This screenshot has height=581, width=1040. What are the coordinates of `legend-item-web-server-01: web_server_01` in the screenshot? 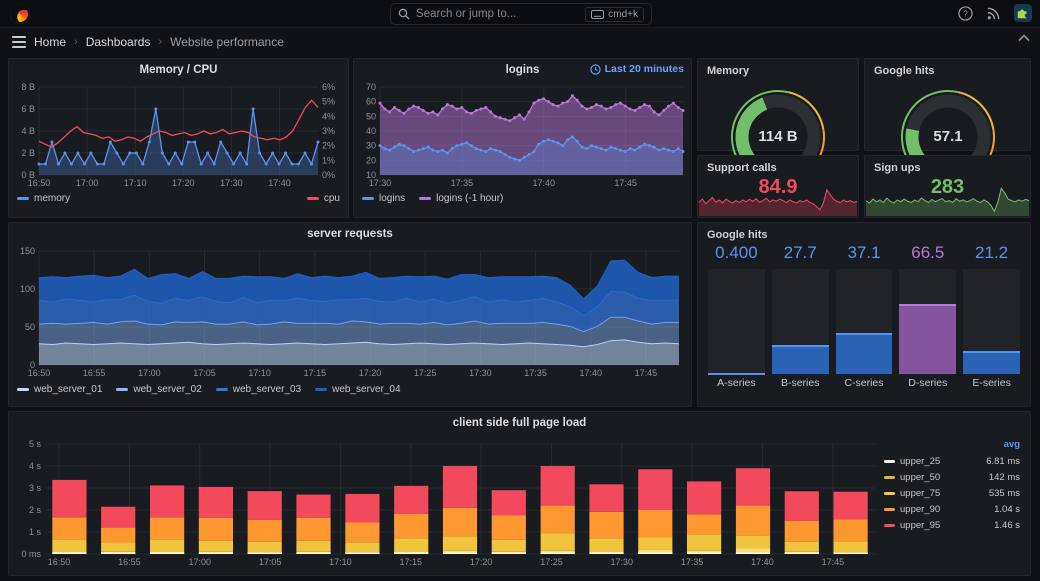 It's located at (59, 389).